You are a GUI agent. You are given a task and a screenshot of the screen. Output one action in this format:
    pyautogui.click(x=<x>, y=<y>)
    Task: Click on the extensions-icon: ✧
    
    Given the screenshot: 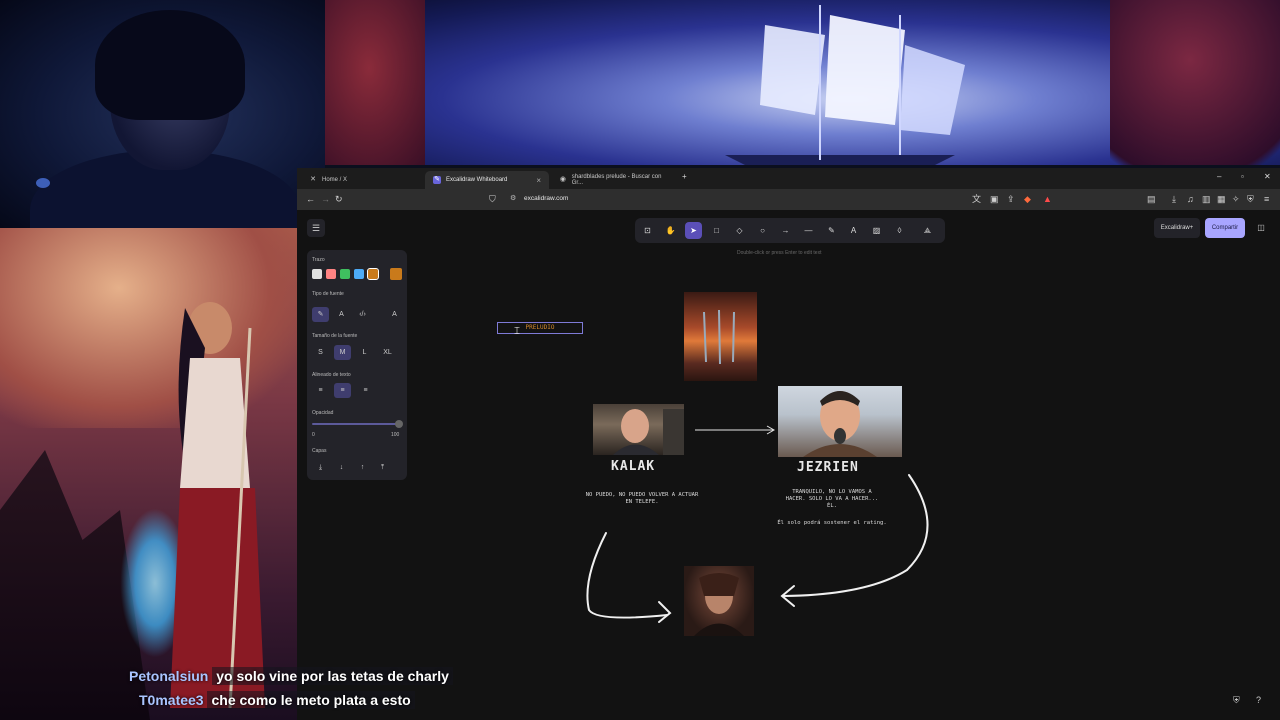 What is the action you would take?
    pyautogui.click(x=1236, y=199)
    